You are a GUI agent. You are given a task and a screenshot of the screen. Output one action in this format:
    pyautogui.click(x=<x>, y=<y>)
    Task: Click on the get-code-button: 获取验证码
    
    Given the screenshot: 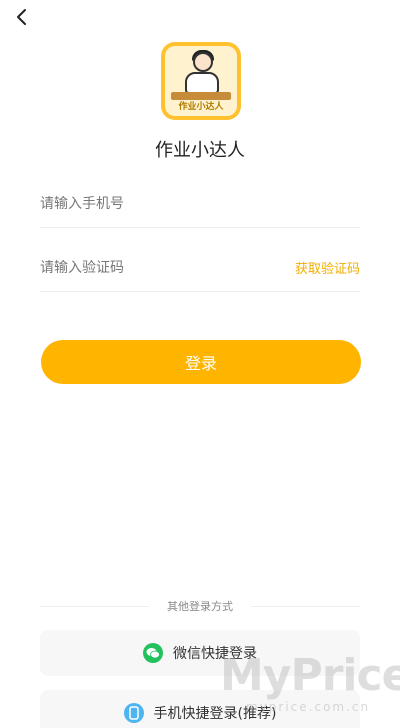 What is the action you would take?
    pyautogui.click(x=327, y=267)
    